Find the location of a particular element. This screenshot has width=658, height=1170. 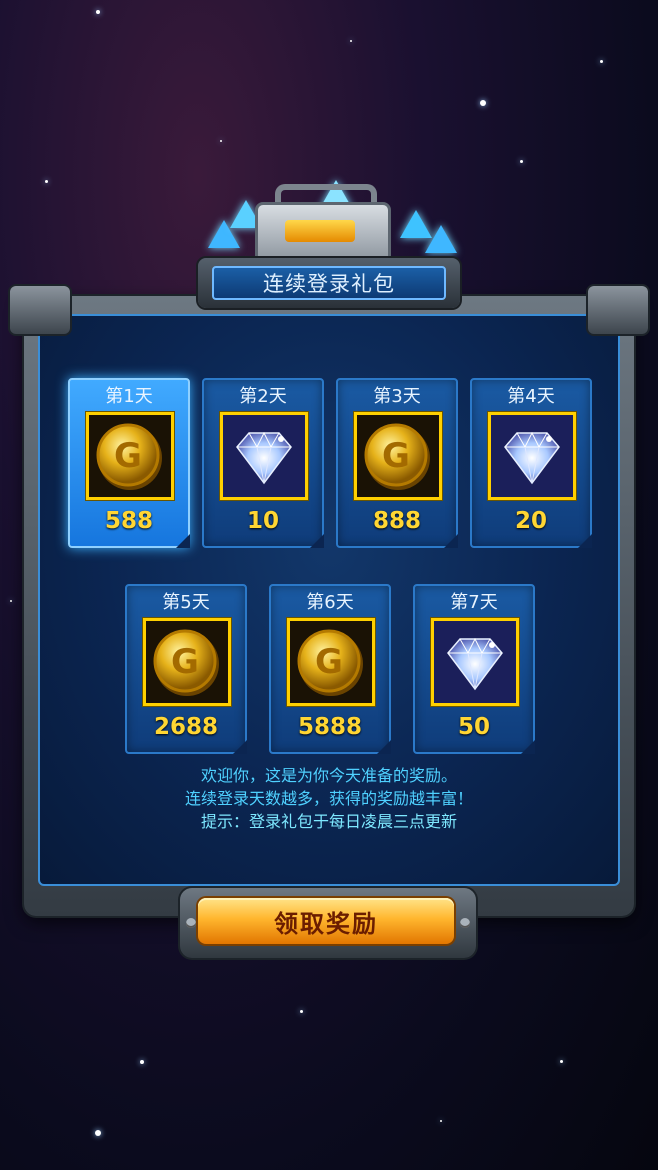

day-card-3: 第3天 G 888 is located at coordinates (397, 463).